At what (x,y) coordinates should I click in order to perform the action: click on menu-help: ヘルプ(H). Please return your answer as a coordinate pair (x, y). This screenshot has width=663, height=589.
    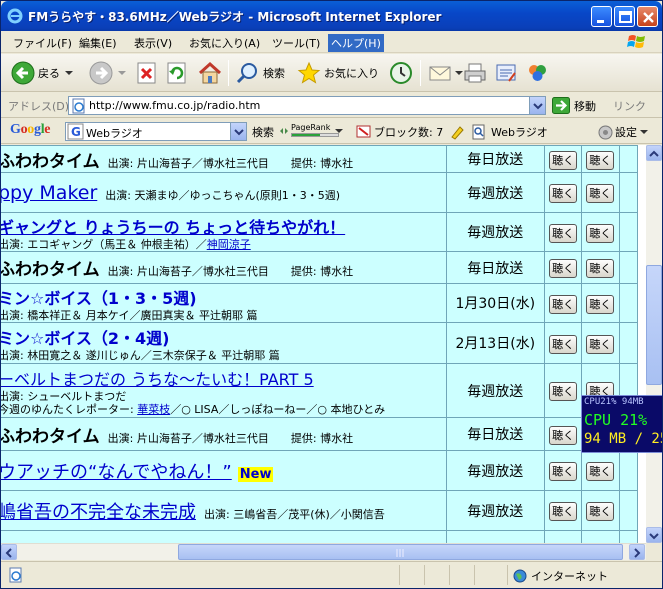
    Looking at the image, I should click on (356, 43).